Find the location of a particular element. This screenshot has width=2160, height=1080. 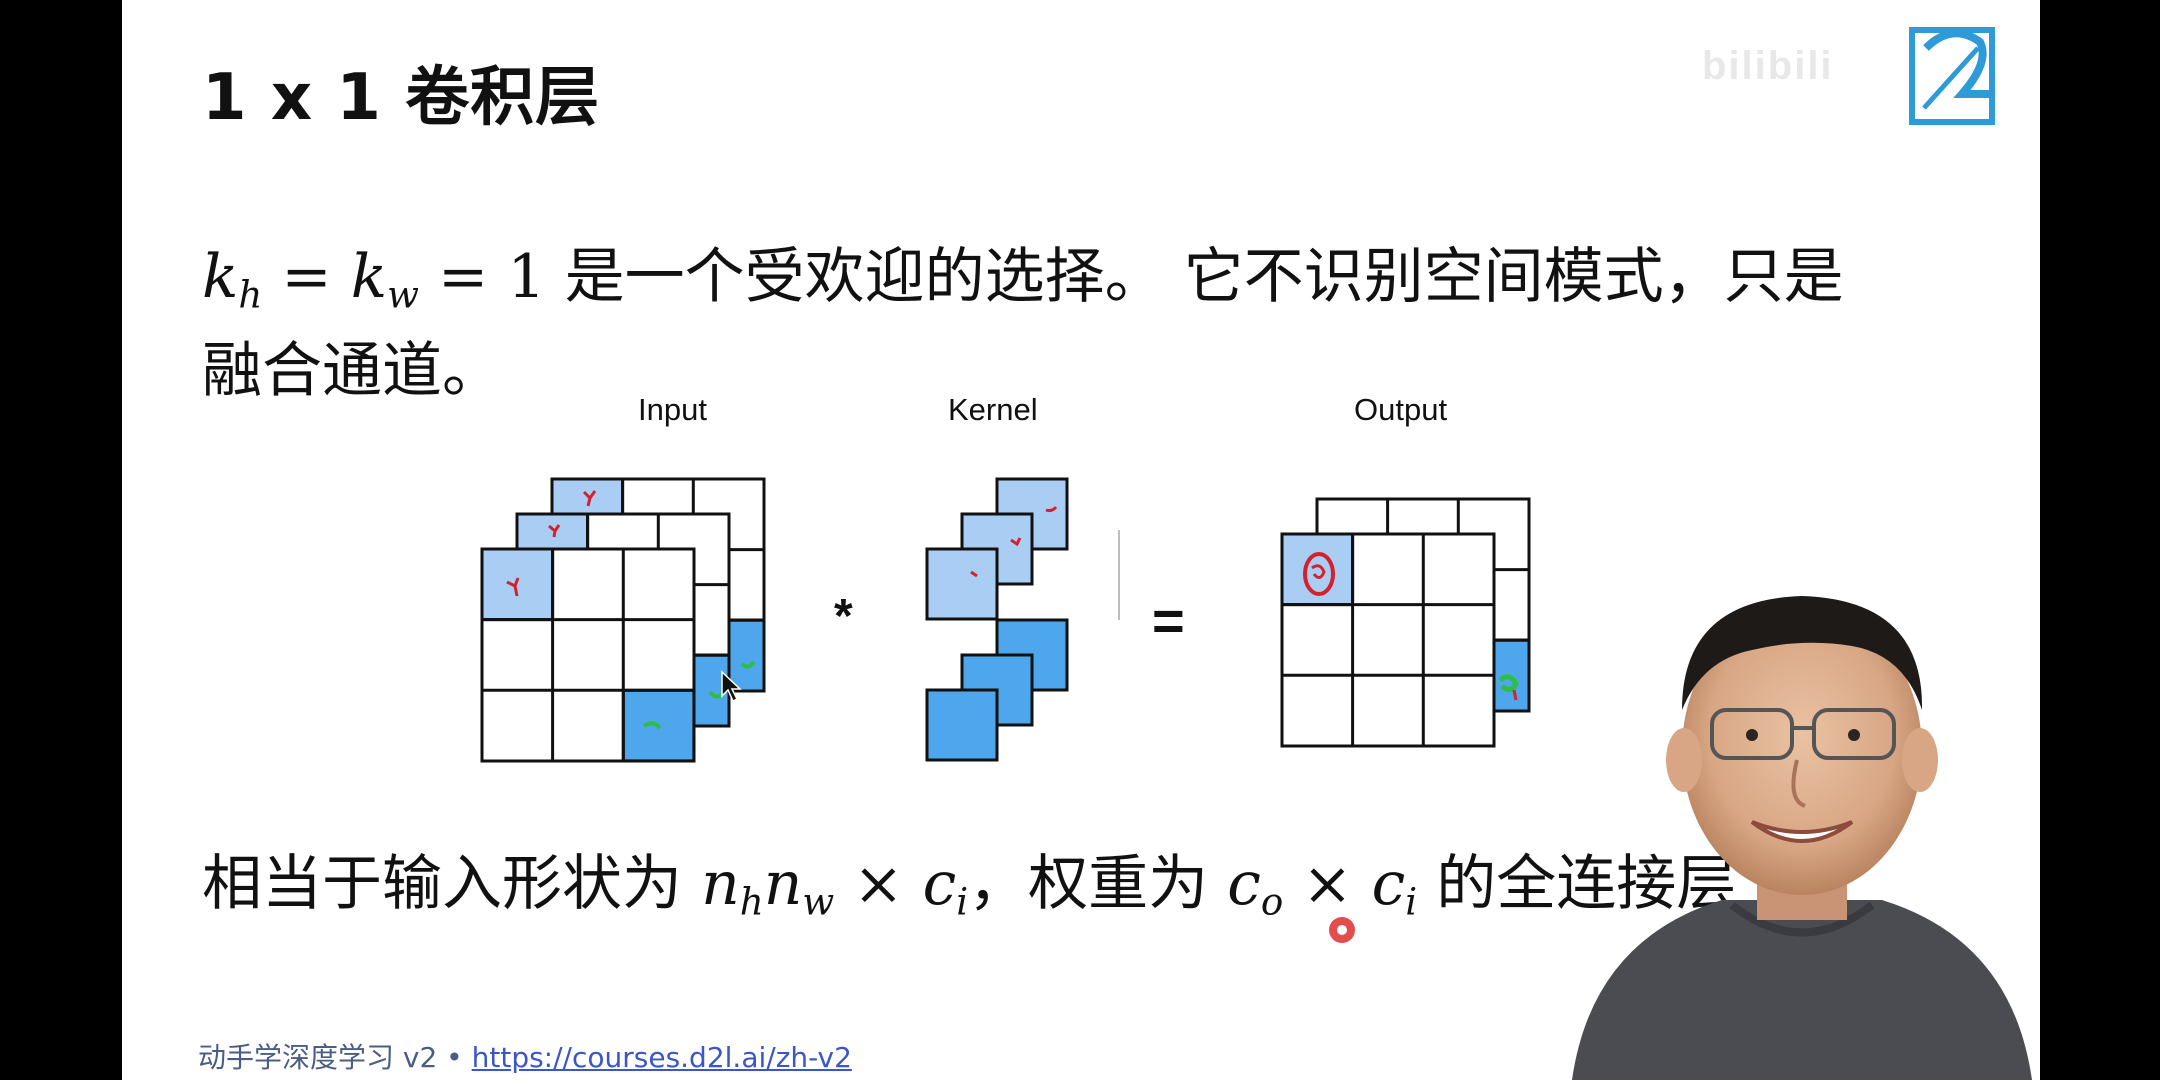

equals-operator: = is located at coordinates (1168, 620).